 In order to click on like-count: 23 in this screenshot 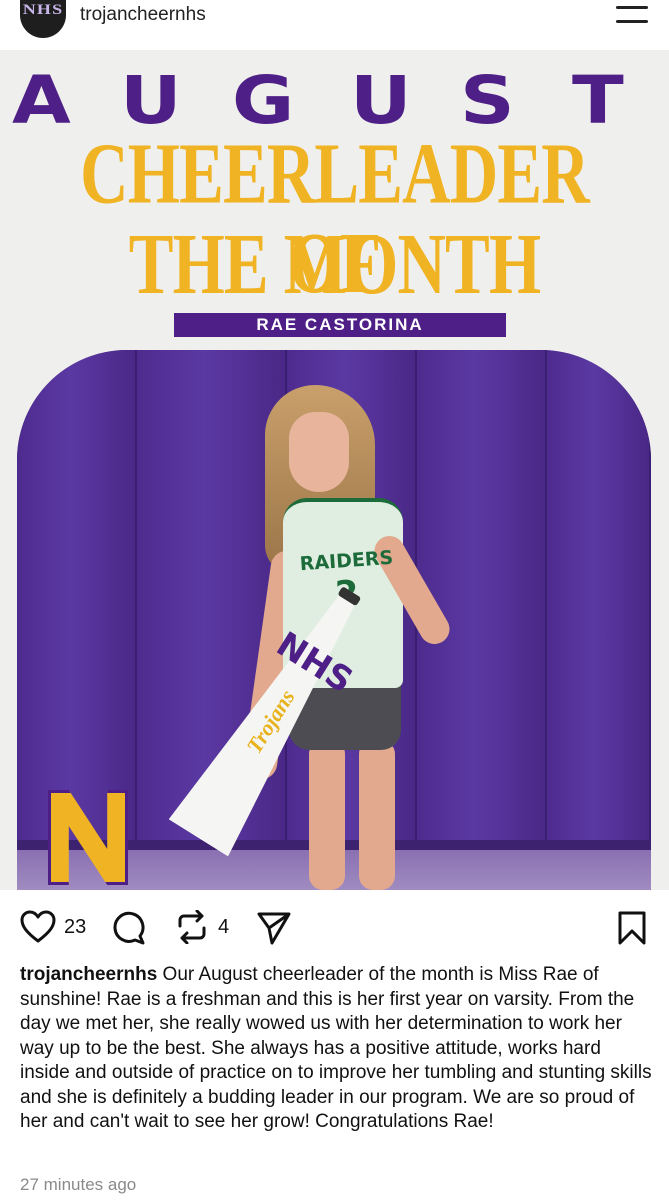, I will do `click(75, 927)`.